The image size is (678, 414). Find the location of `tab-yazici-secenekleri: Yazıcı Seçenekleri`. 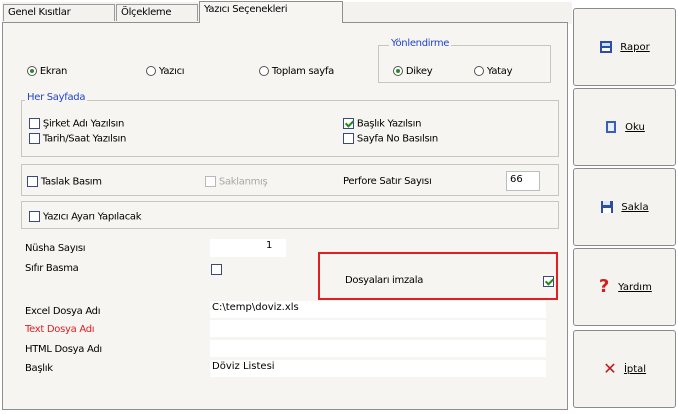

tab-yazici-secenekleri: Yazıcı Seçenekleri is located at coordinates (271, 12).